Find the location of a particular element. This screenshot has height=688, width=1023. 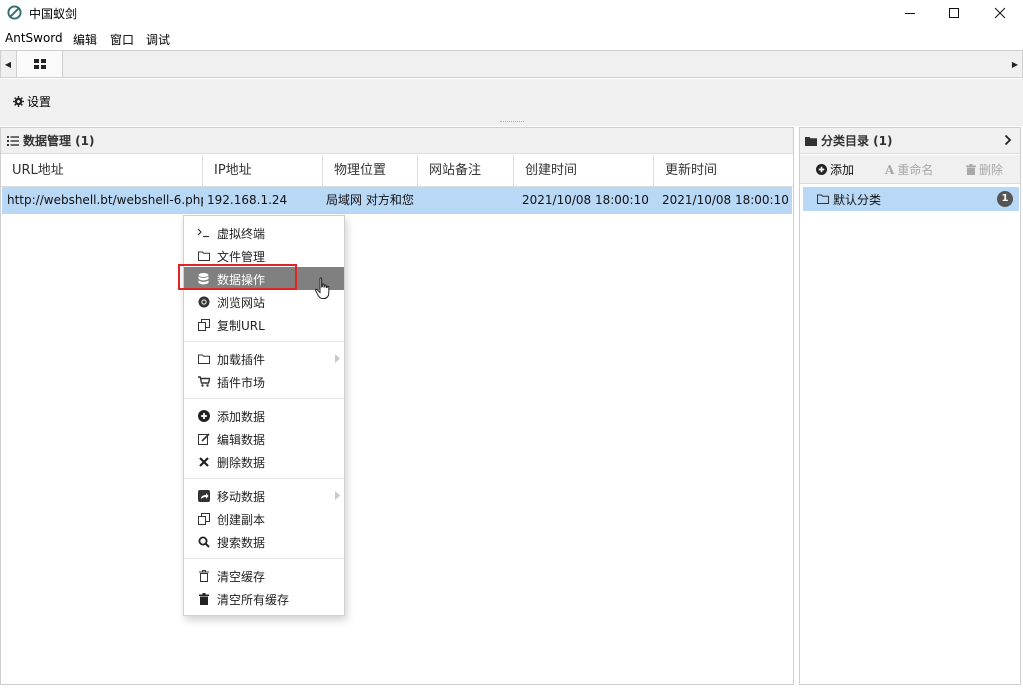

delete-category-button: 删除 is located at coordinates (984, 169).